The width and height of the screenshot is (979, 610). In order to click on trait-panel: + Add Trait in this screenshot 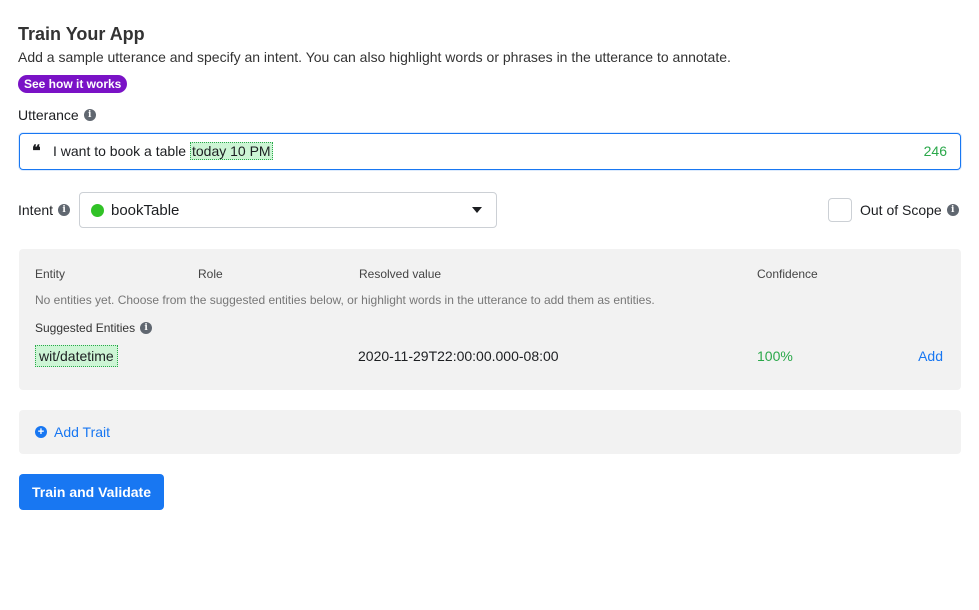, I will do `click(490, 432)`.